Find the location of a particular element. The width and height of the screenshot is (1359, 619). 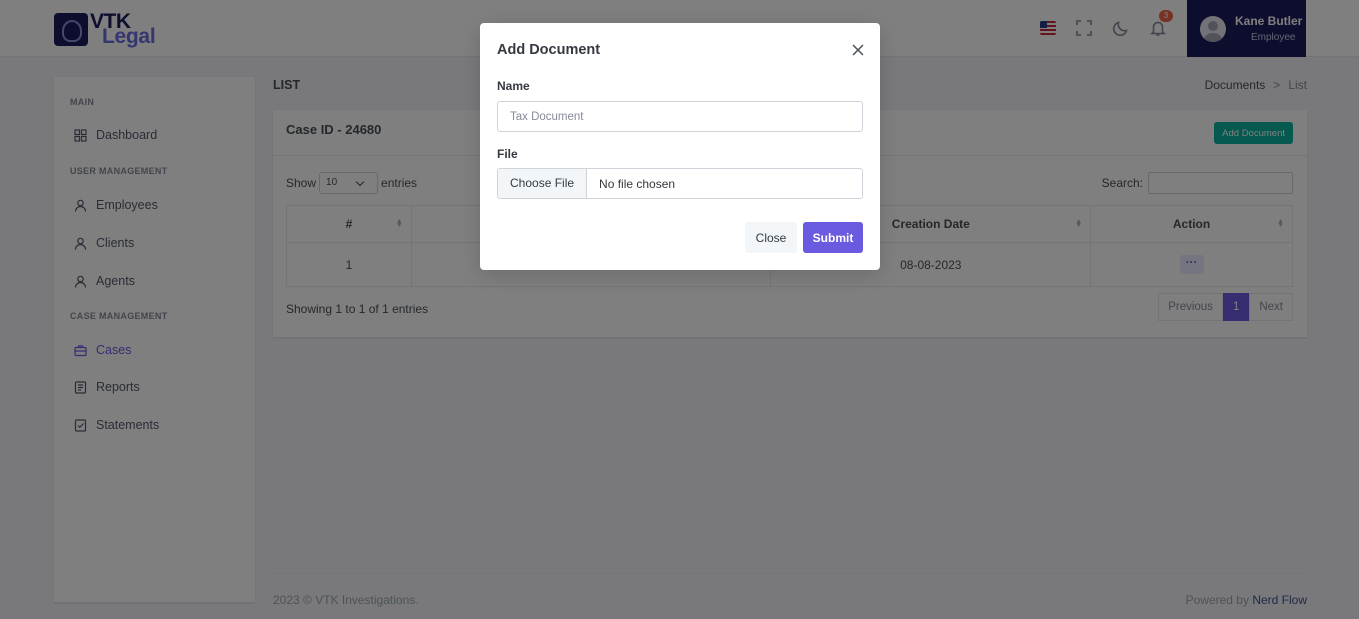

file-input: Choose File No file chosen is located at coordinates (680, 183).